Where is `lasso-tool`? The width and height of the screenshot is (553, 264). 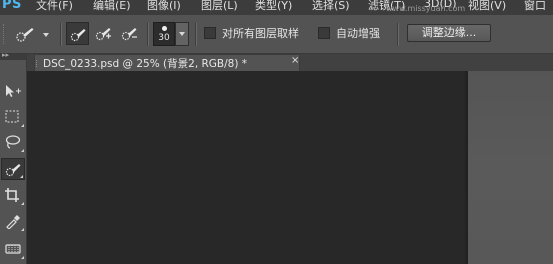
lasso-tool is located at coordinates (13, 142).